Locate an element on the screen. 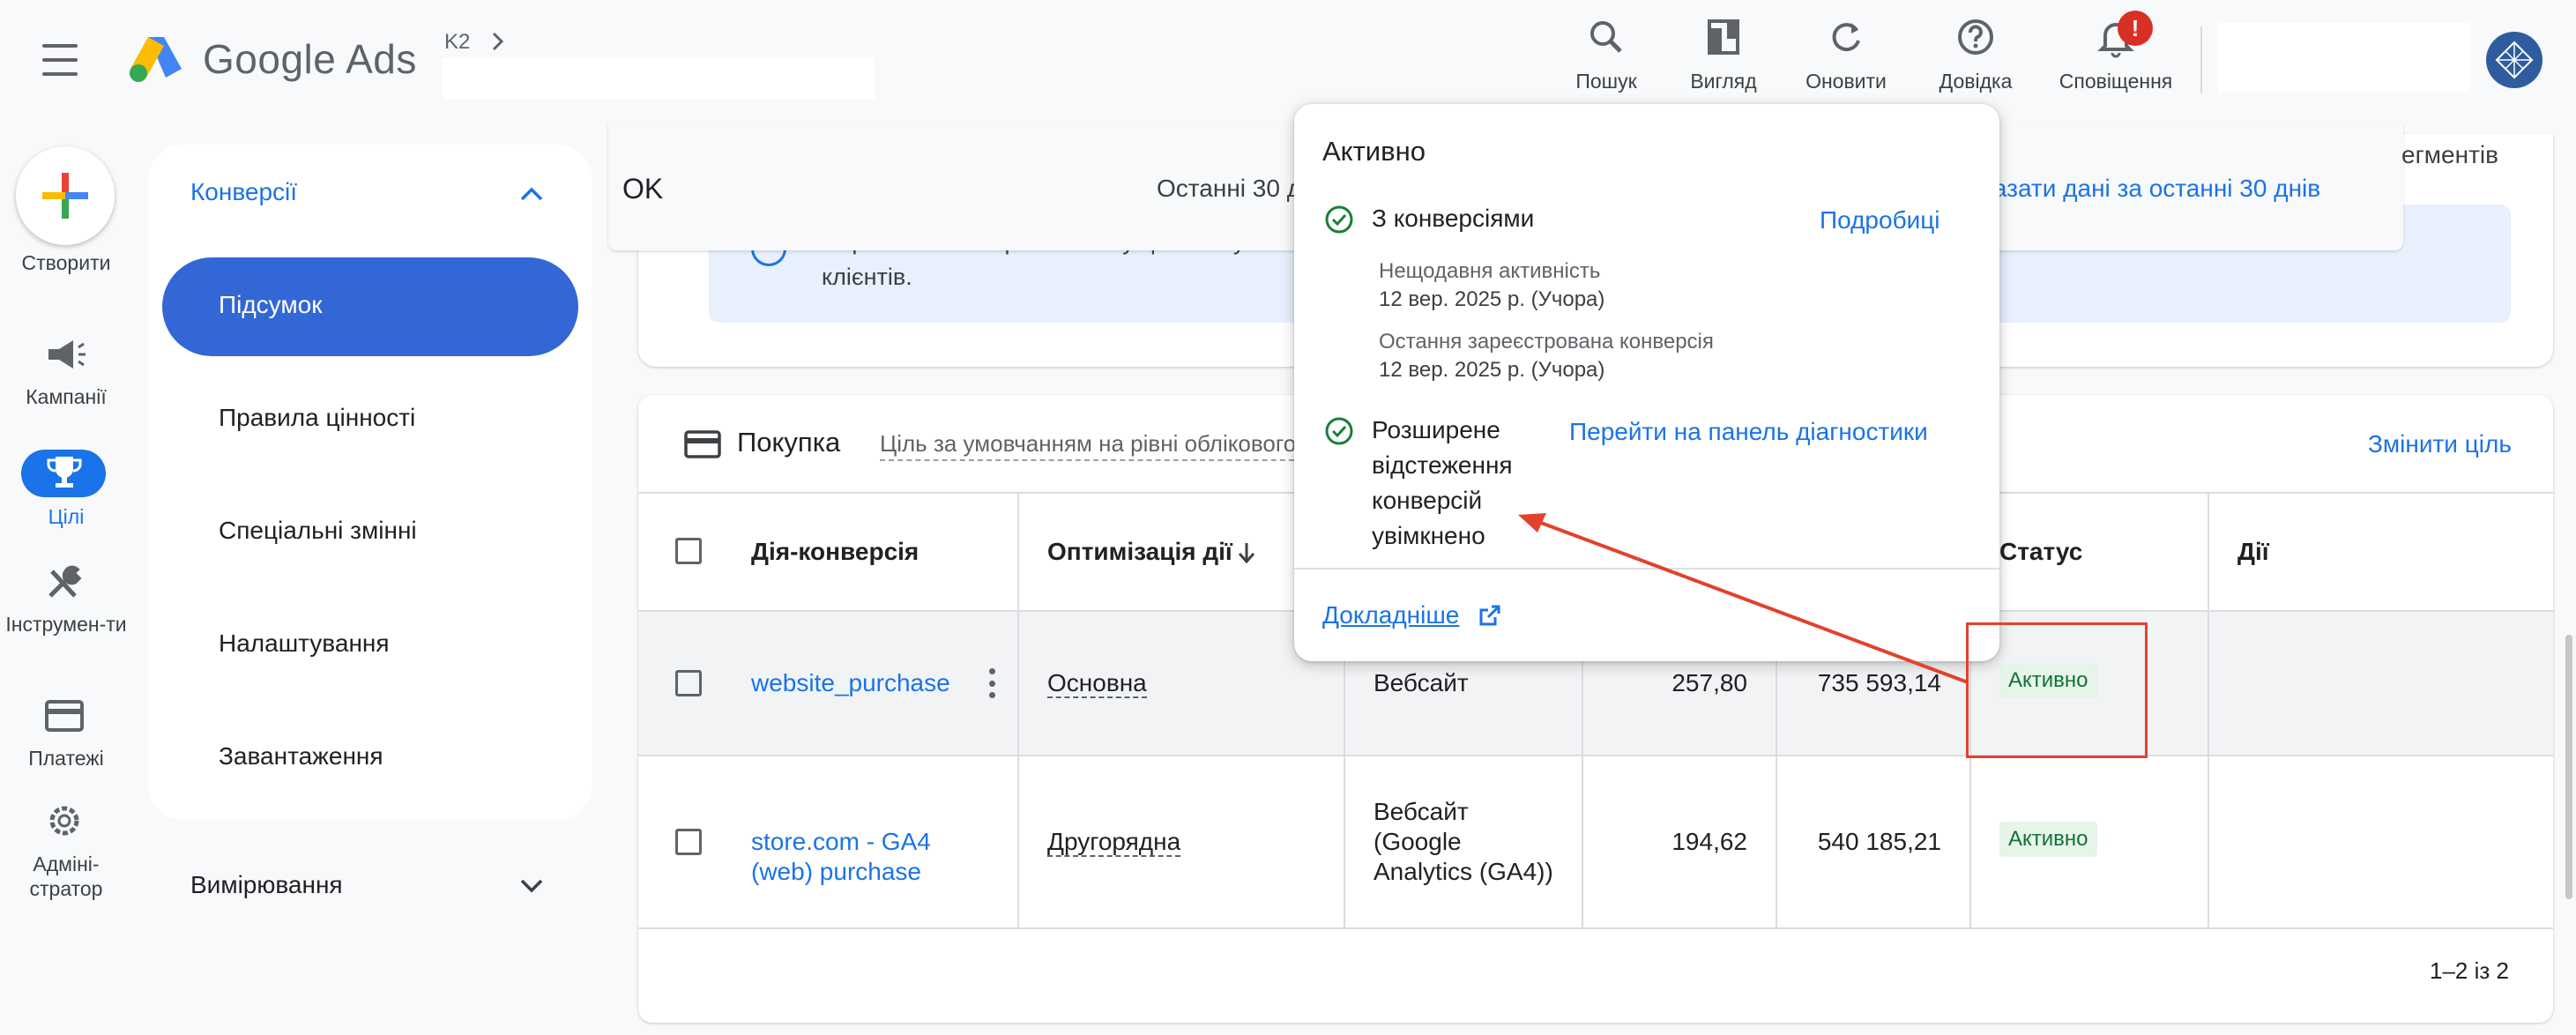  avatar-pattern-icon is located at coordinates (2515, 60).